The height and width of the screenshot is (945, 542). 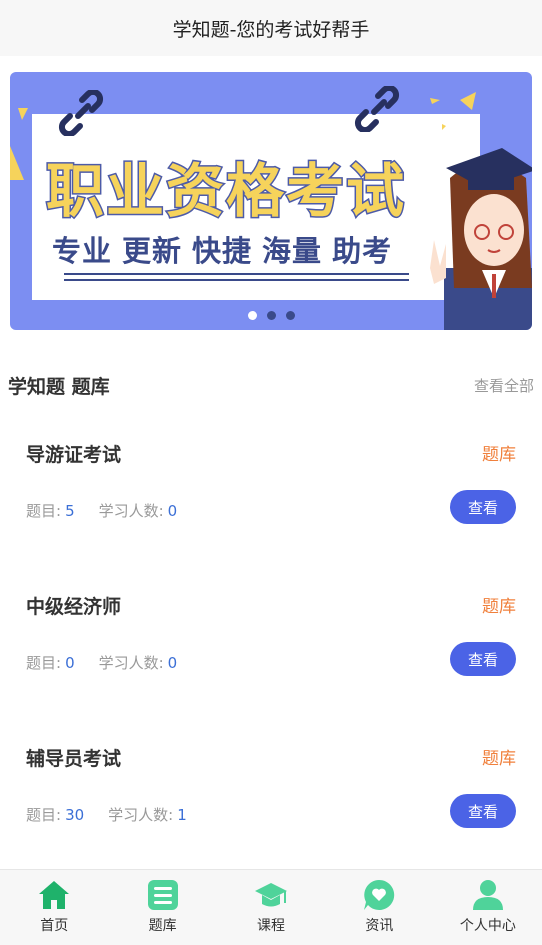 What do you see at coordinates (271, 385) in the screenshot?
I see `section-header: 学知题 题库 查看全部` at bounding box center [271, 385].